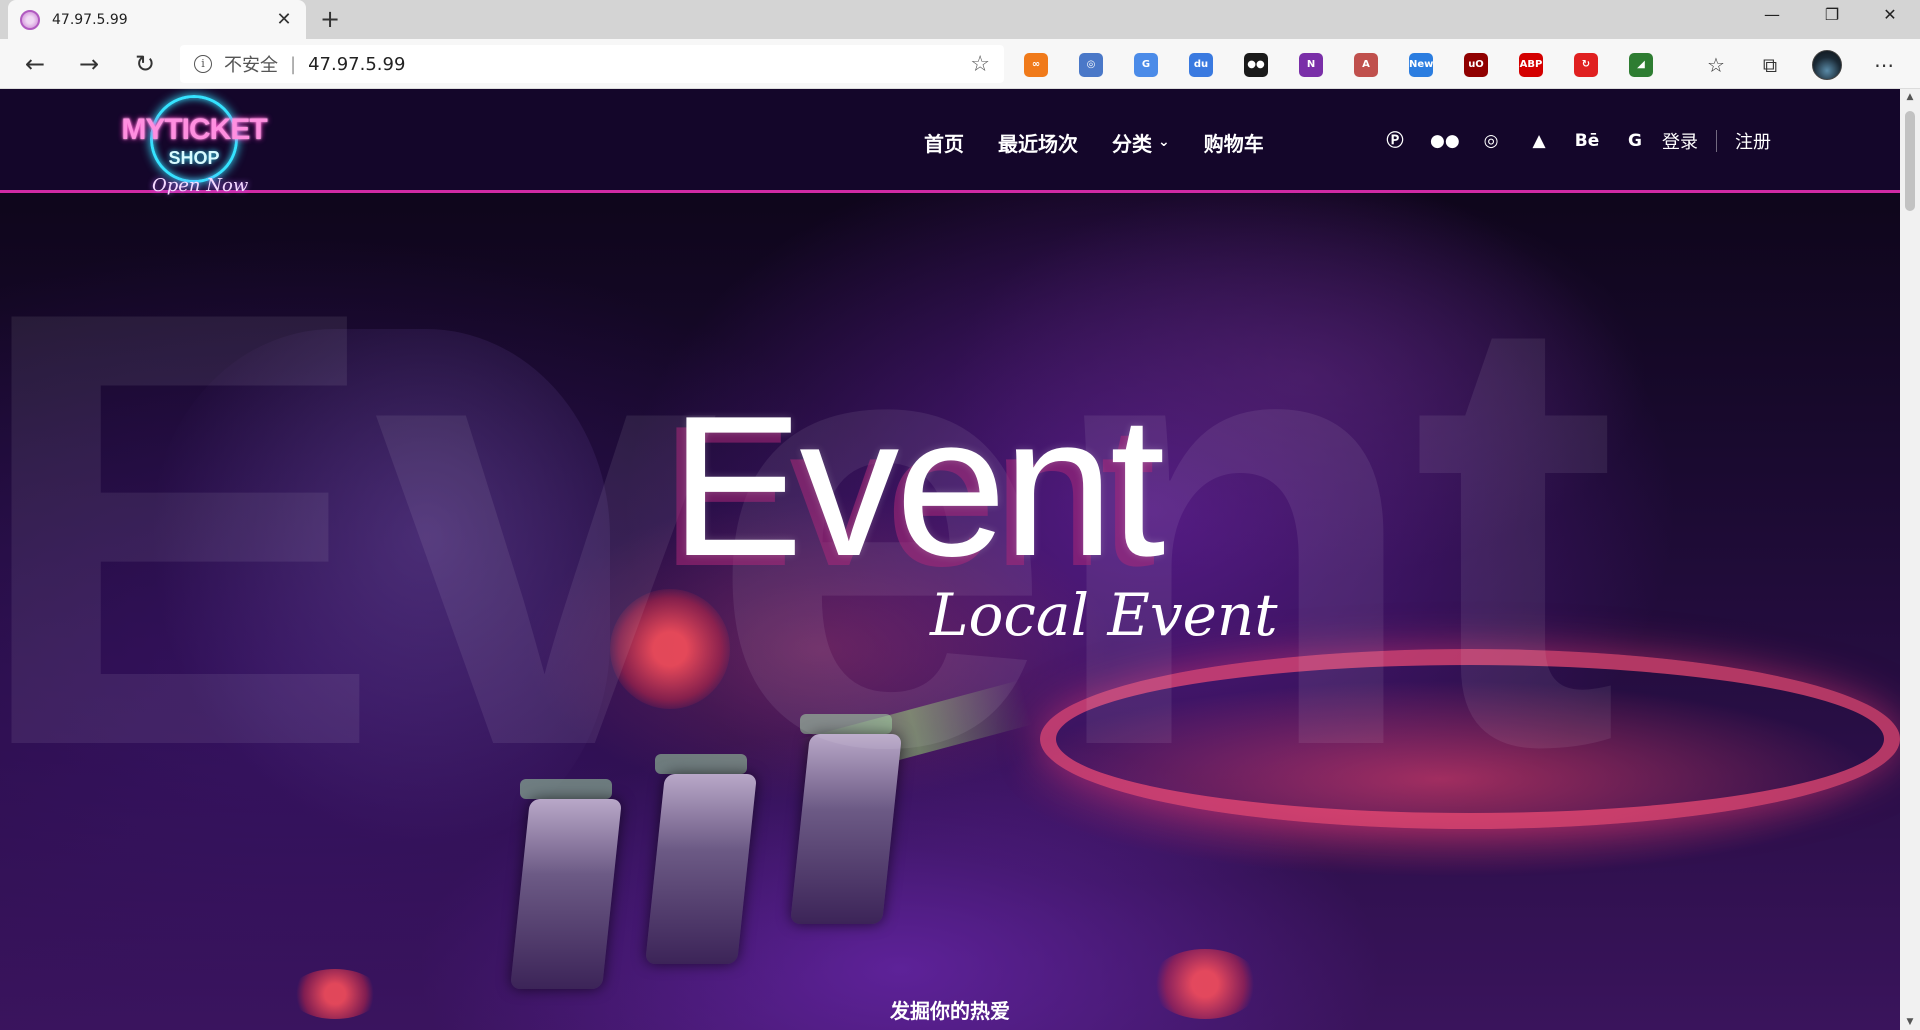  Describe the element at coordinates (1910, 97) in the screenshot. I see `scroll-up-arrow: ▲` at that location.